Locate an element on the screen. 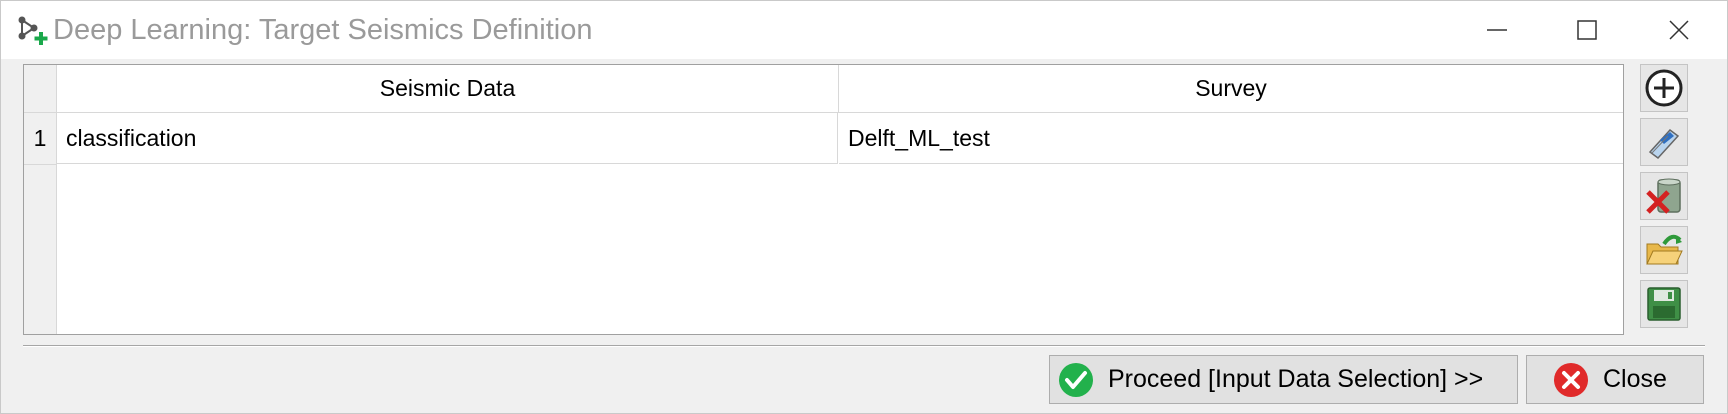  close-x-icon is located at coordinates (1571, 379).